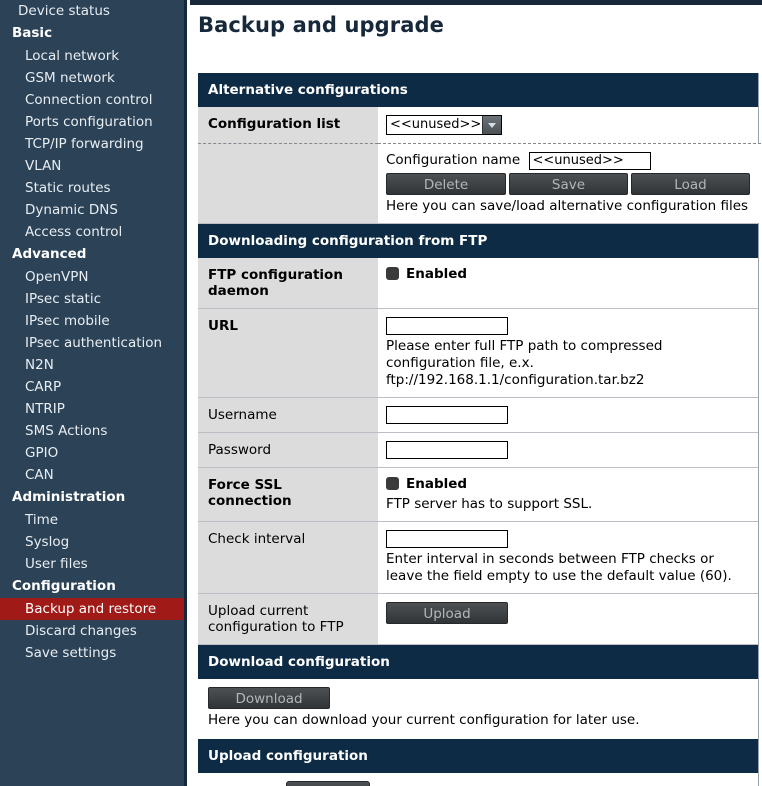  I want to click on sidebar-item-can: CAN, so click(92, 475).